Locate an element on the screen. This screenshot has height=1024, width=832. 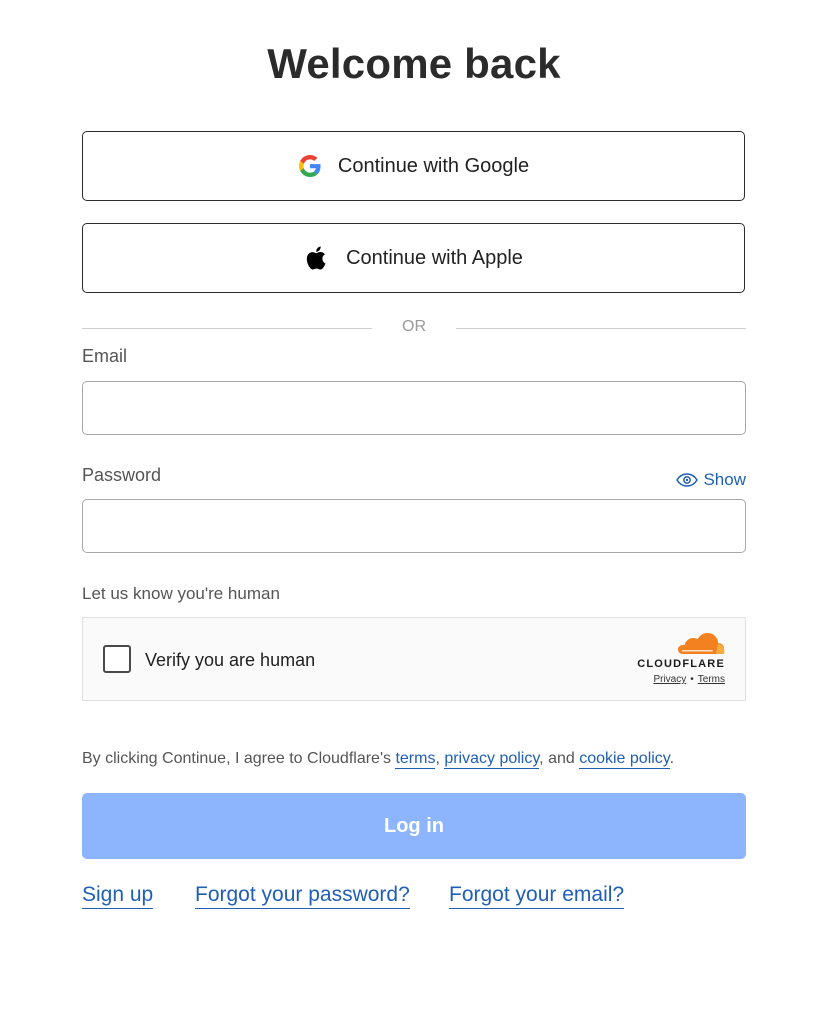
google-button-label: Continue with Google is located at coordinates (433, 165).